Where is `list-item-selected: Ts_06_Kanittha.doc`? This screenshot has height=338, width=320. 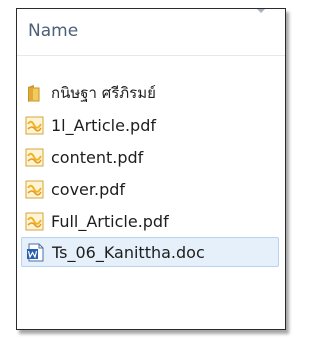 list-item-selected: Ts_06_Kanittha.doc is located at coordinates (150, 252).